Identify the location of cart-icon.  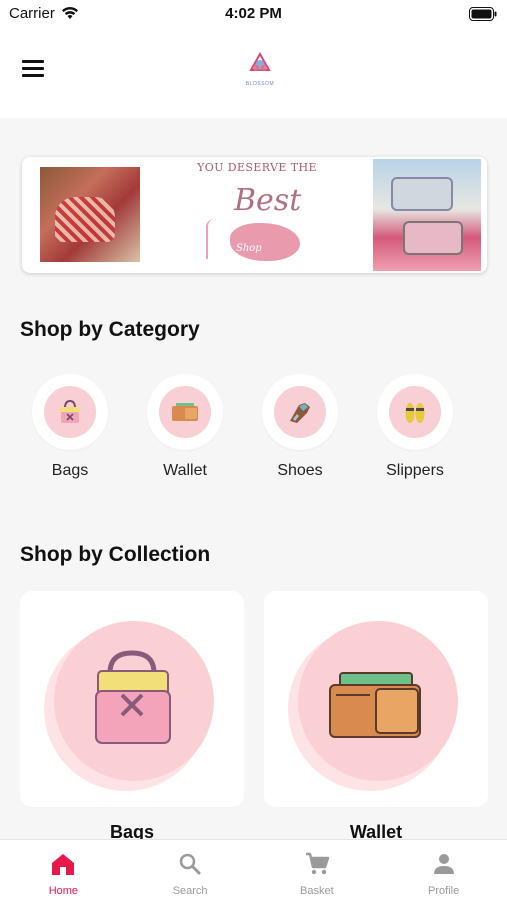
(317, 863).